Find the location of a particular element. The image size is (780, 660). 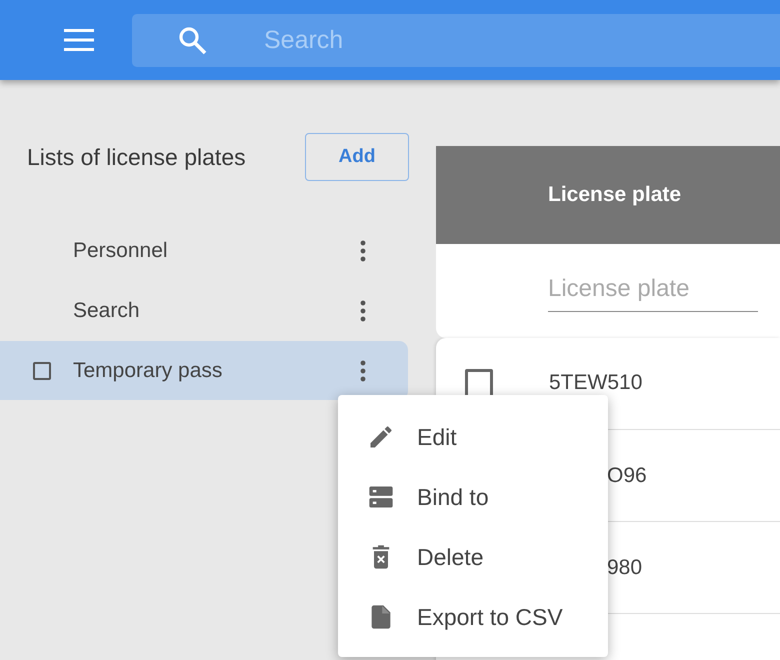

list-item-label: Personnel is located at coordinates (121, 250).